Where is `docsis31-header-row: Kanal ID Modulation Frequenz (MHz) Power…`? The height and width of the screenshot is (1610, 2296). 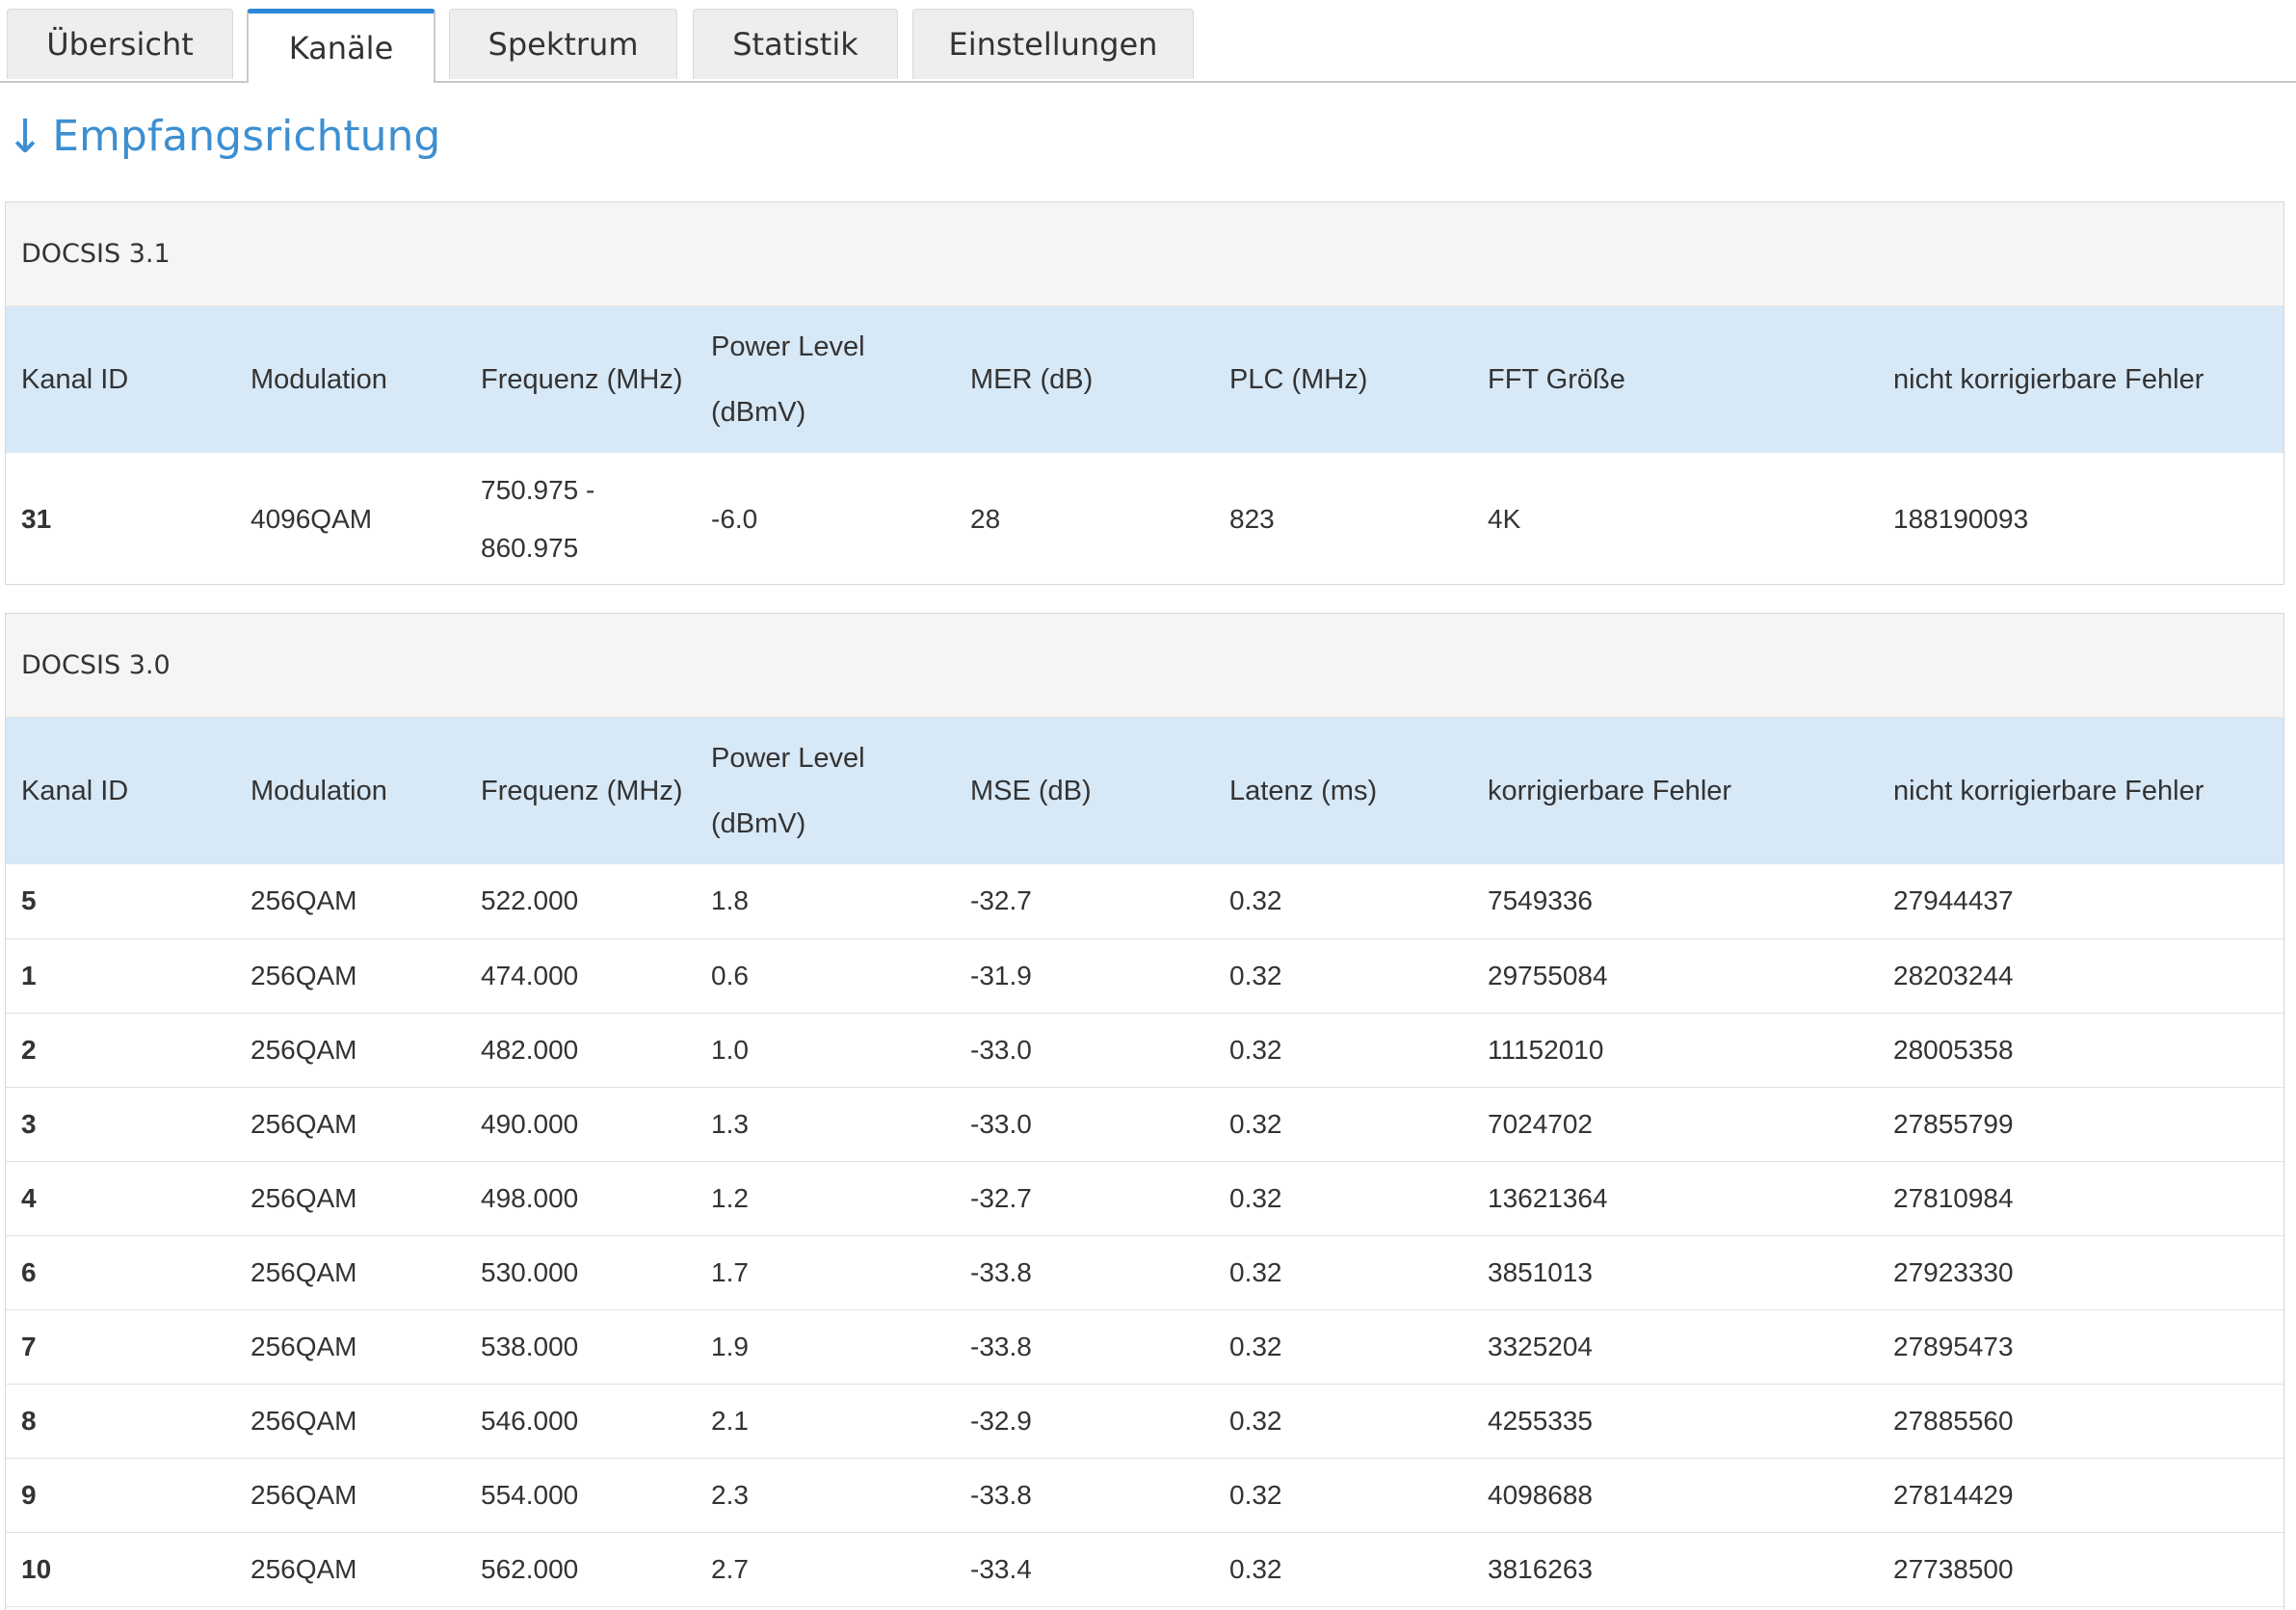
docsis31-header-row: Kanal ID Modulation Frequenz (MHz) Power… is located at coordinates (1144, 379).